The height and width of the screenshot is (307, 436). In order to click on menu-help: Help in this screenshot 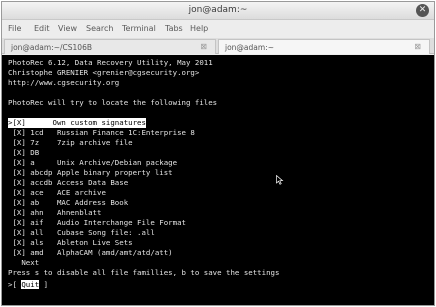, I will do `click(199, 28)`.